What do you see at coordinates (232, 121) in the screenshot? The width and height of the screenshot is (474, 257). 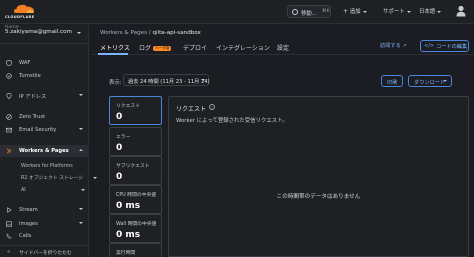 I see `panel-subtitle: Worker によって登録された受信リクエスト。` at bounding box center [232, 121].